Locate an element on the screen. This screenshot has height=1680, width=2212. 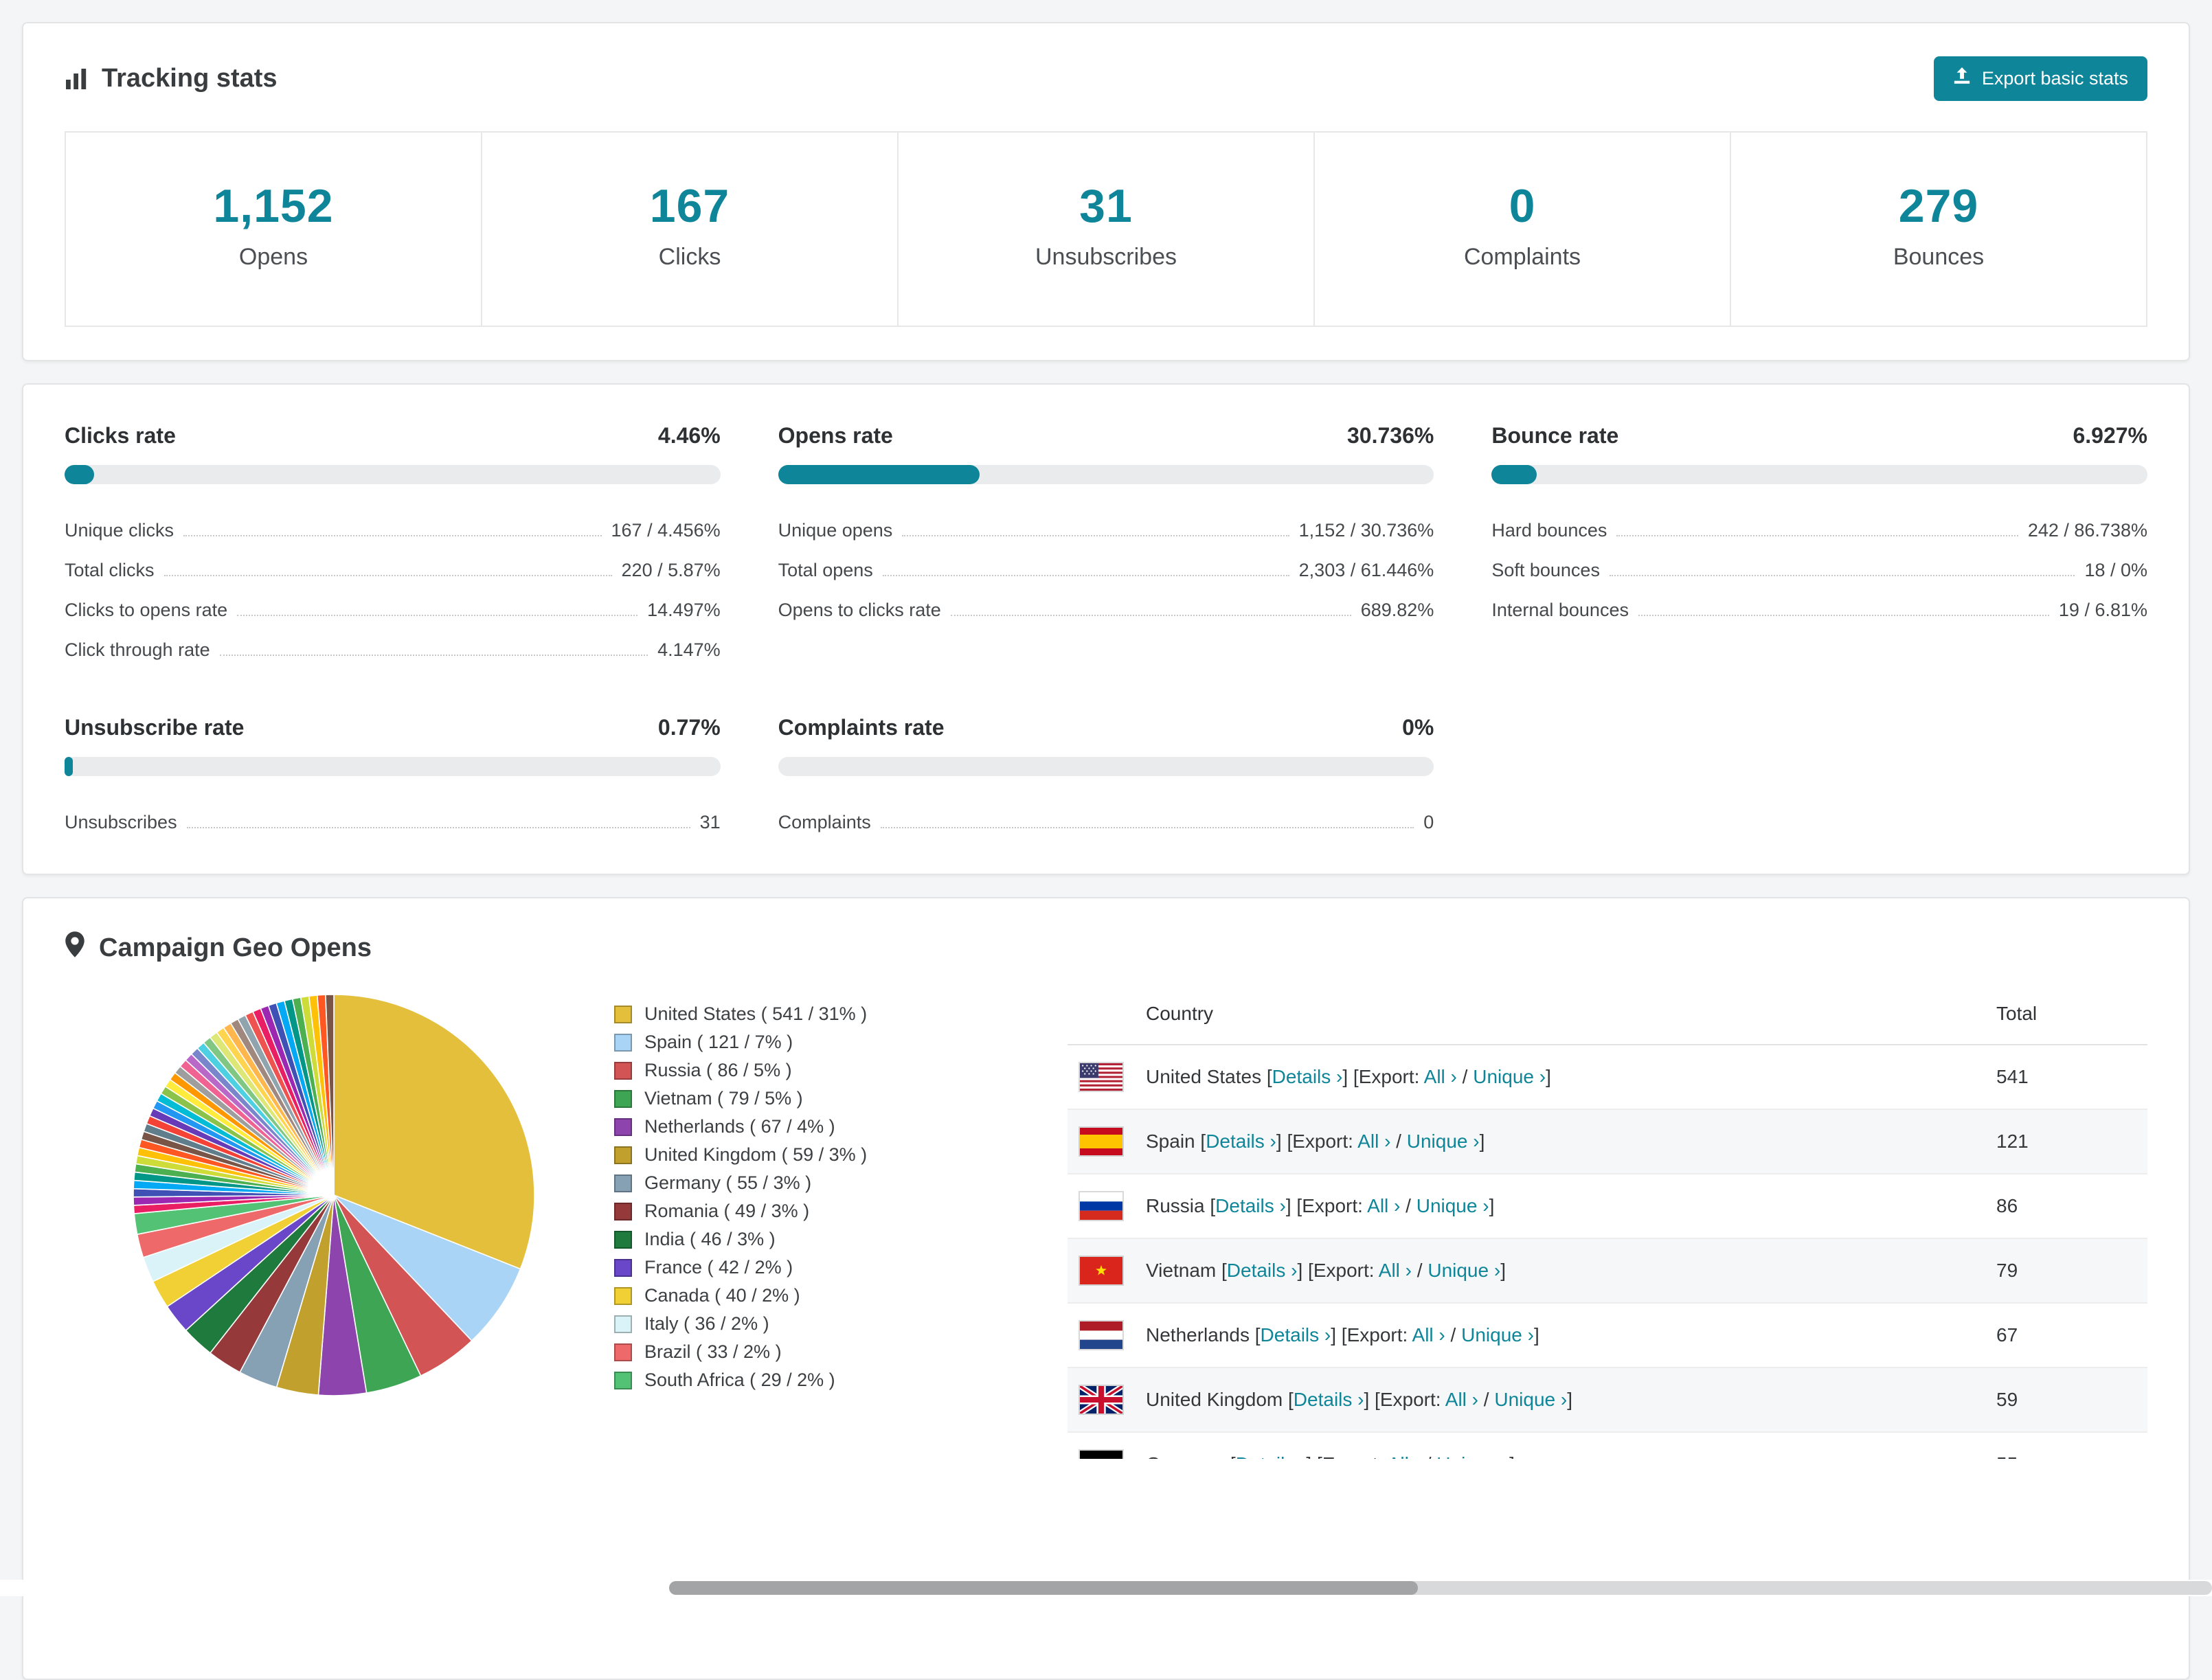
legend-item: Netherlands ( 67 / 4% ) is located at coordinates (841, 1127).